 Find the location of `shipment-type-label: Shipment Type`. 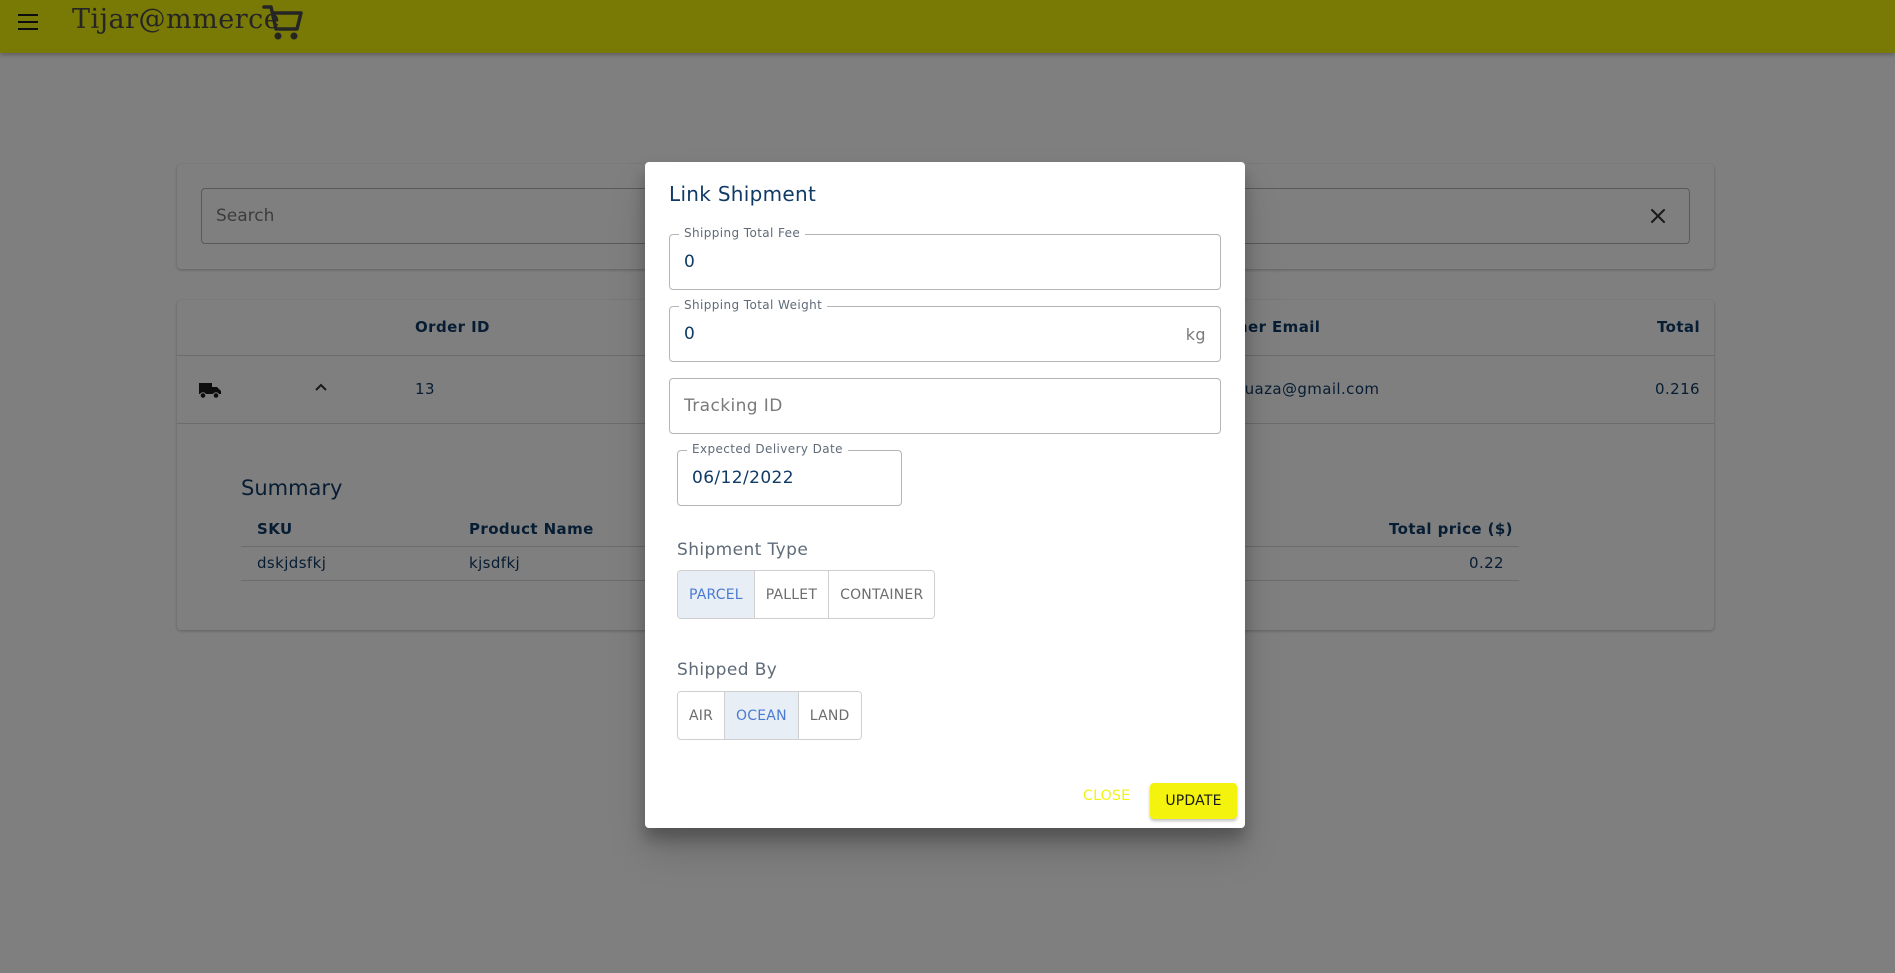

shipment-type-label: Shipment Type is located at coordinates (743, 550).